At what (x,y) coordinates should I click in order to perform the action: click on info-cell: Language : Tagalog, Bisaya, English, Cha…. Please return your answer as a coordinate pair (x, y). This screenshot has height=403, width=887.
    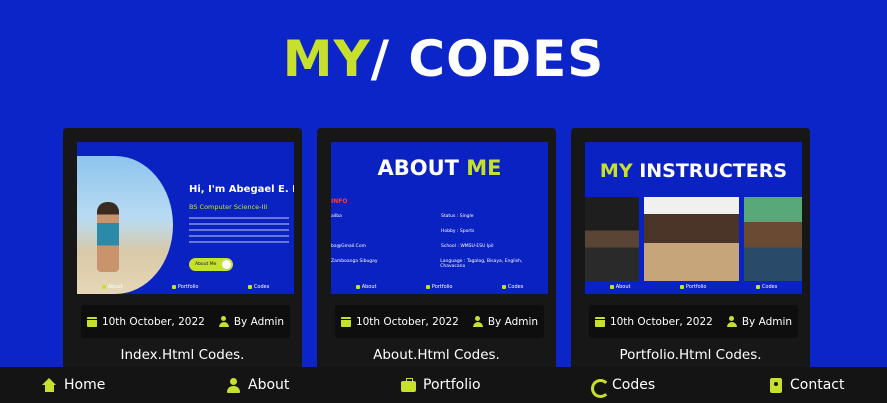
    Looking at the image, I should click on (481, 264).